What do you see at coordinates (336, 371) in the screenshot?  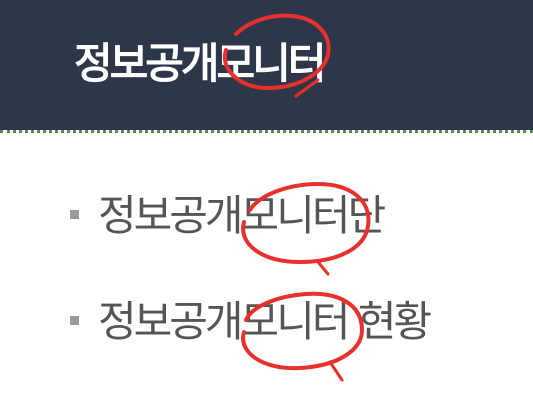 I see `red-circle-tail-item2` at bounding box center [336, 371].